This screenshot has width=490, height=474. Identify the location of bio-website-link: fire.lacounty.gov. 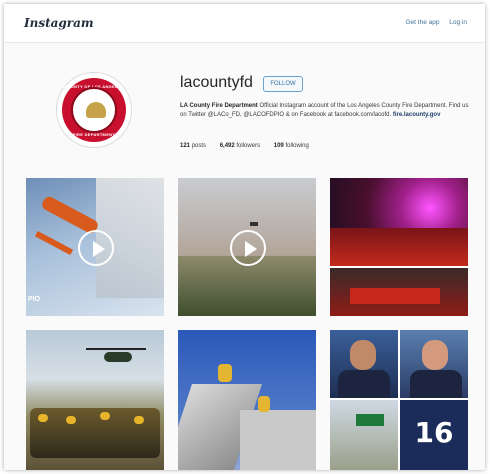
(417, 115).